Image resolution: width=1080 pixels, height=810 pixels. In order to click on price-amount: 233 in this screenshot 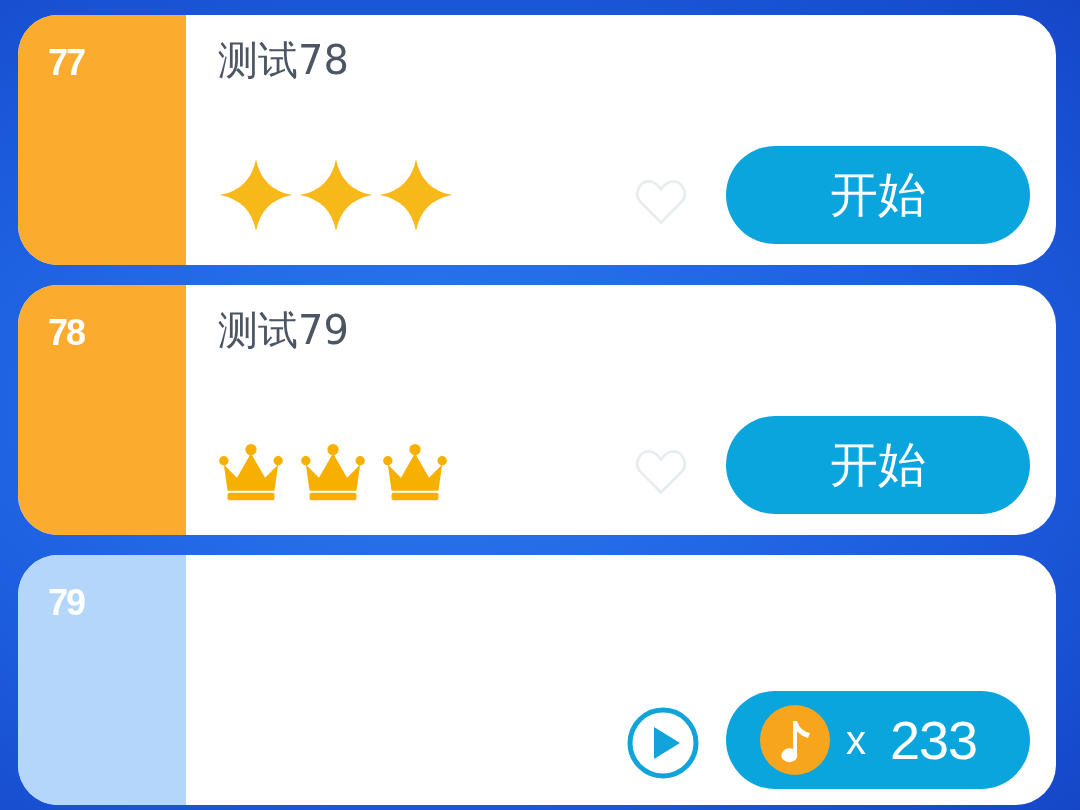, I will do `click(934, 740)`.